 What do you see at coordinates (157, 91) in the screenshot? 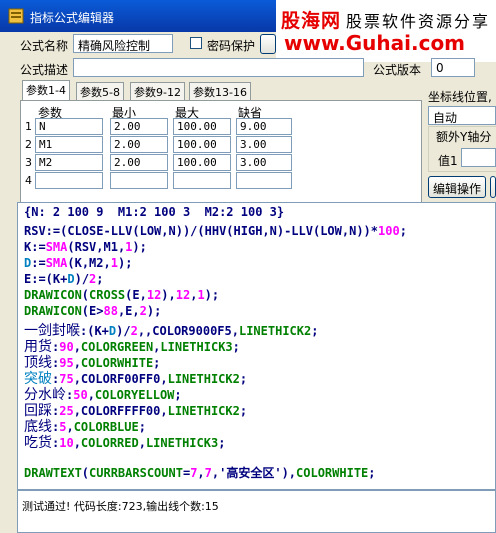
I see `tab-params-9-12: 参数9-12` at bounding box center [157, 91].